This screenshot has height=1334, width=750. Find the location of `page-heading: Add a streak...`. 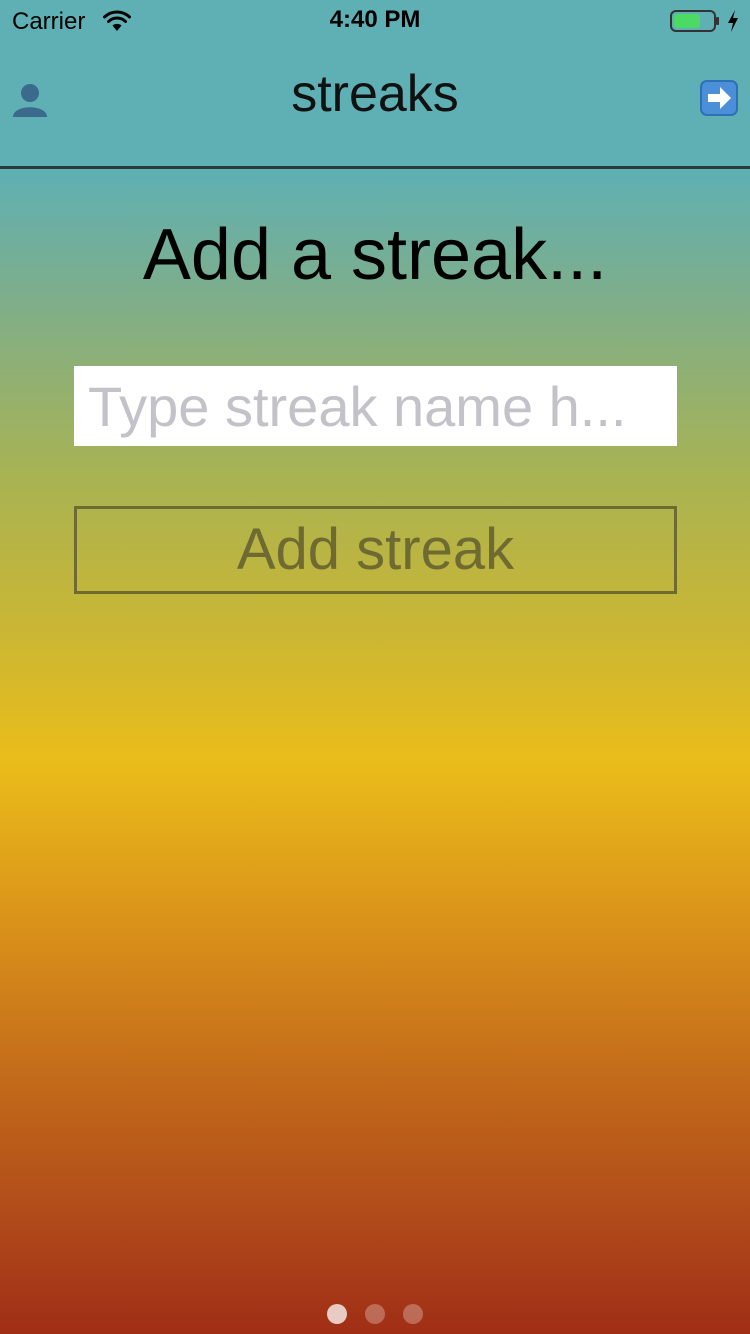

page-heading: Add a streak... is located at coordinates (375, 255).